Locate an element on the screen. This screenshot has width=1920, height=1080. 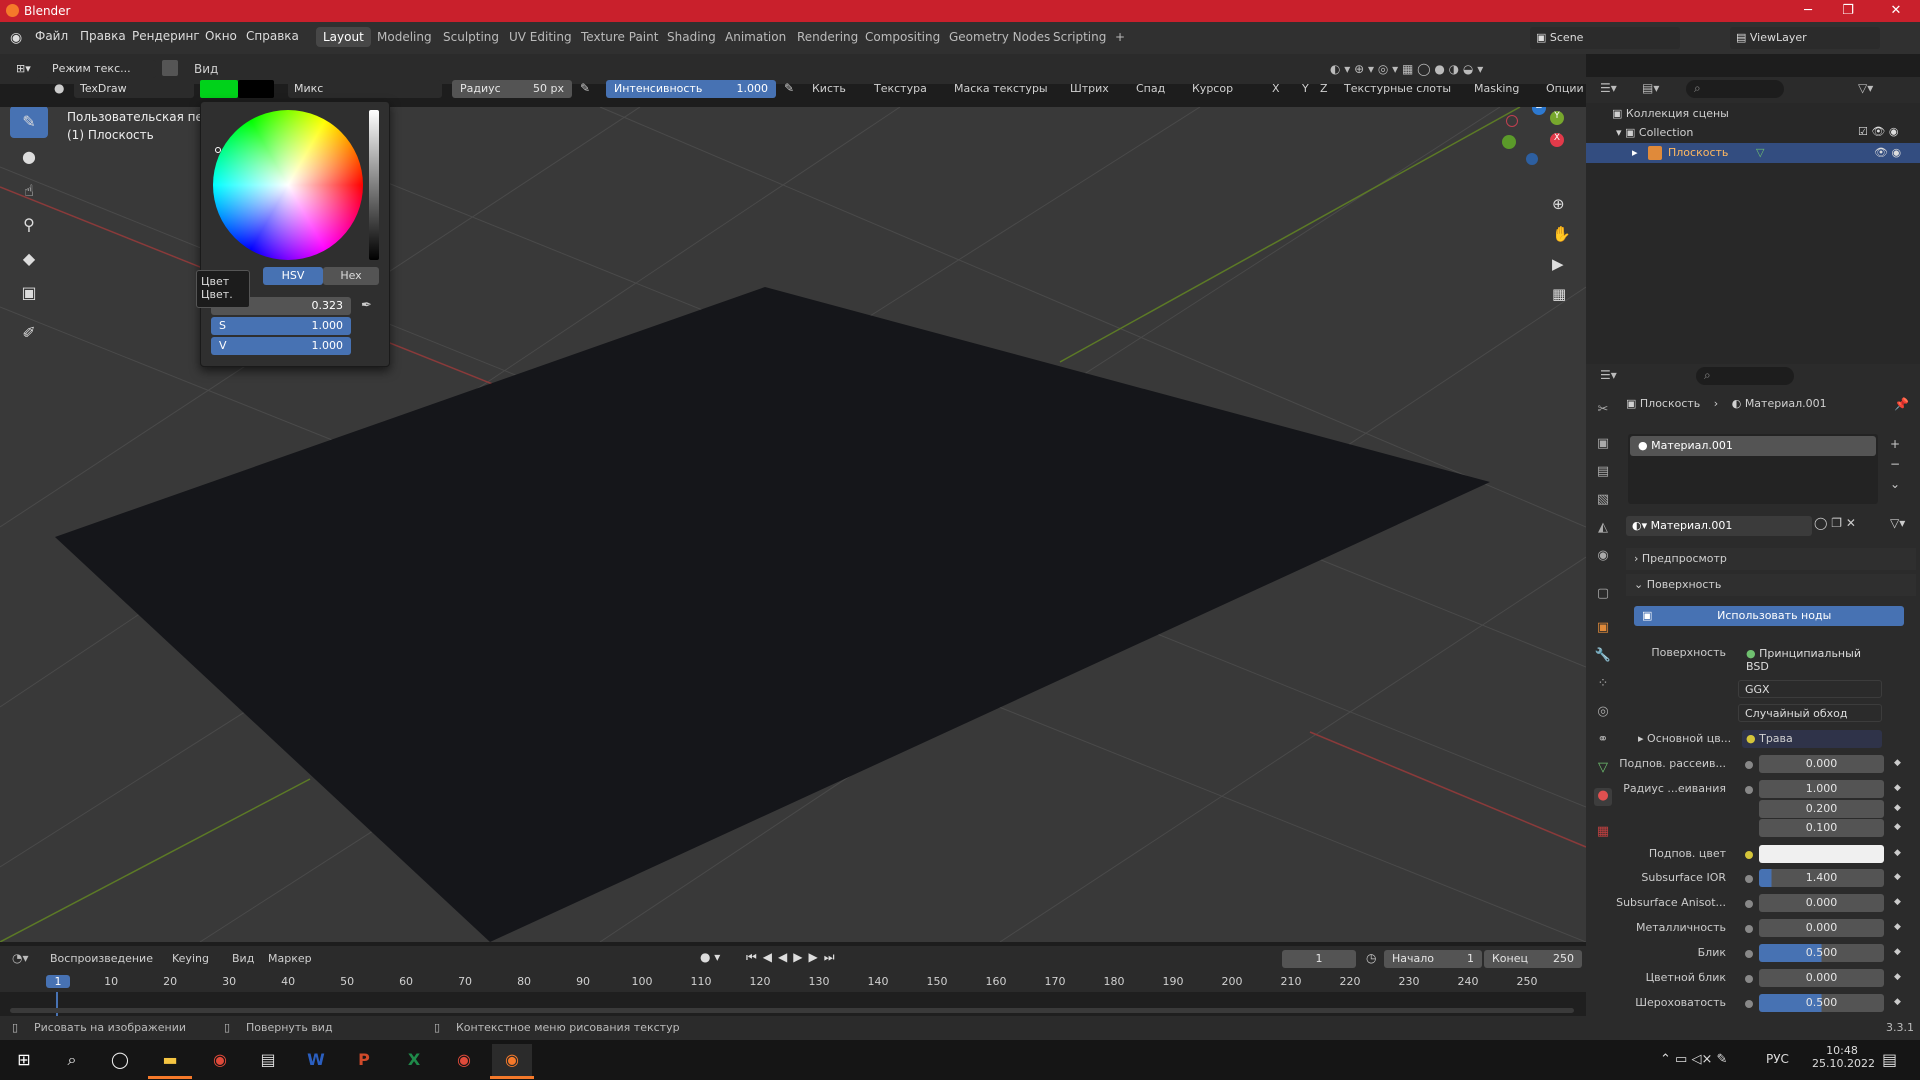
brush-selector: TexDraw is located at coordinates (134, 89).